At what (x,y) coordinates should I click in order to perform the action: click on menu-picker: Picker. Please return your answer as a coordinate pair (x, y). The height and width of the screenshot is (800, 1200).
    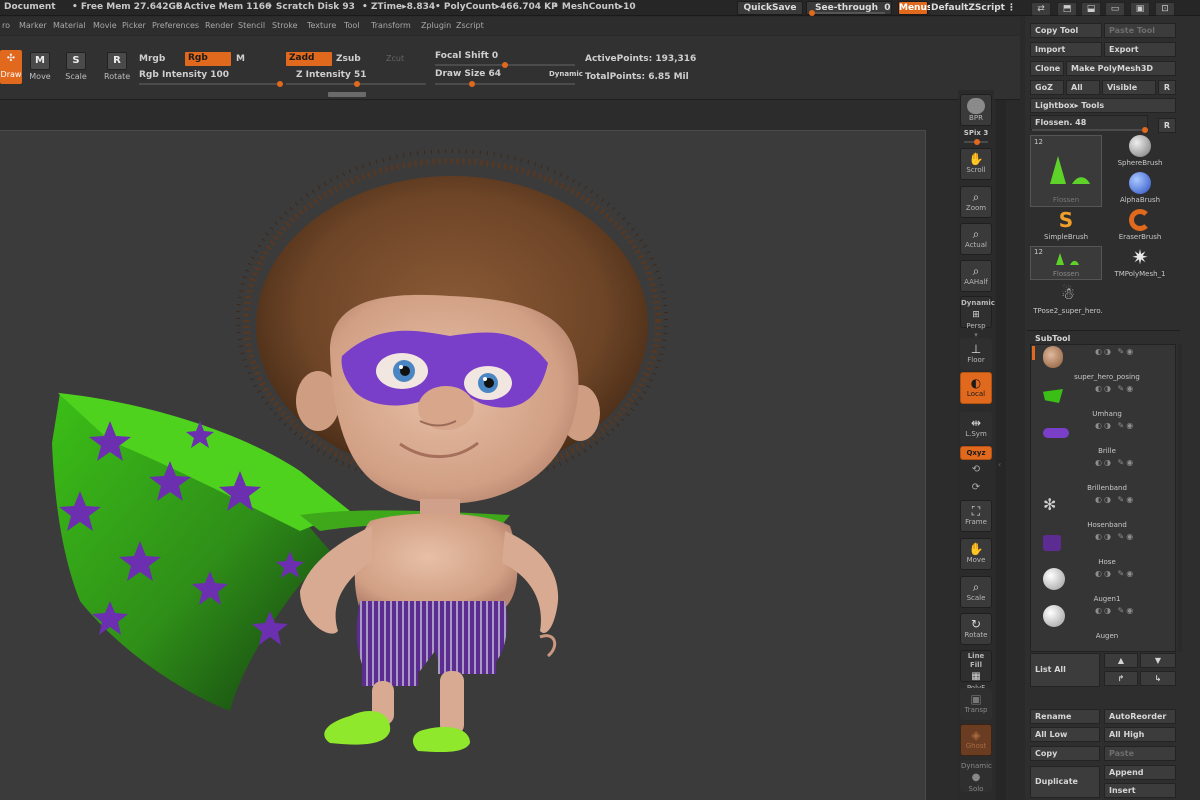
    Looking at the image, I should click on (134, 25).